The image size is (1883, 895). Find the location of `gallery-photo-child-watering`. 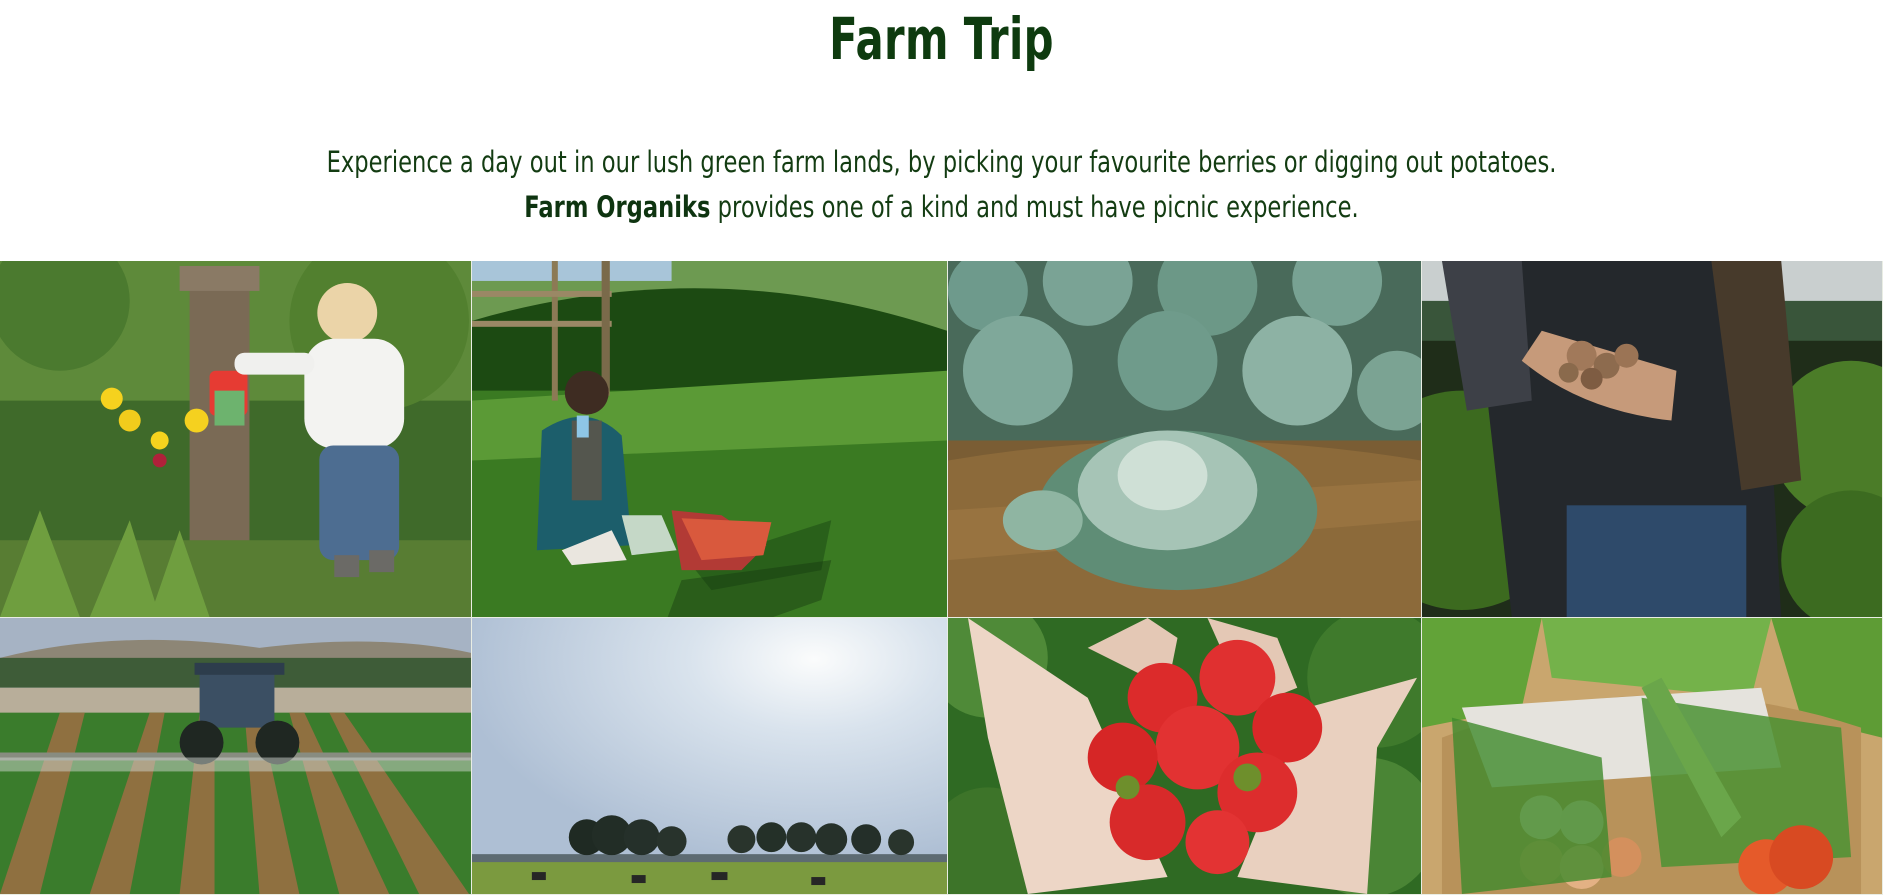

gallery-photo-child-watering is located at coordinates (236, 439).